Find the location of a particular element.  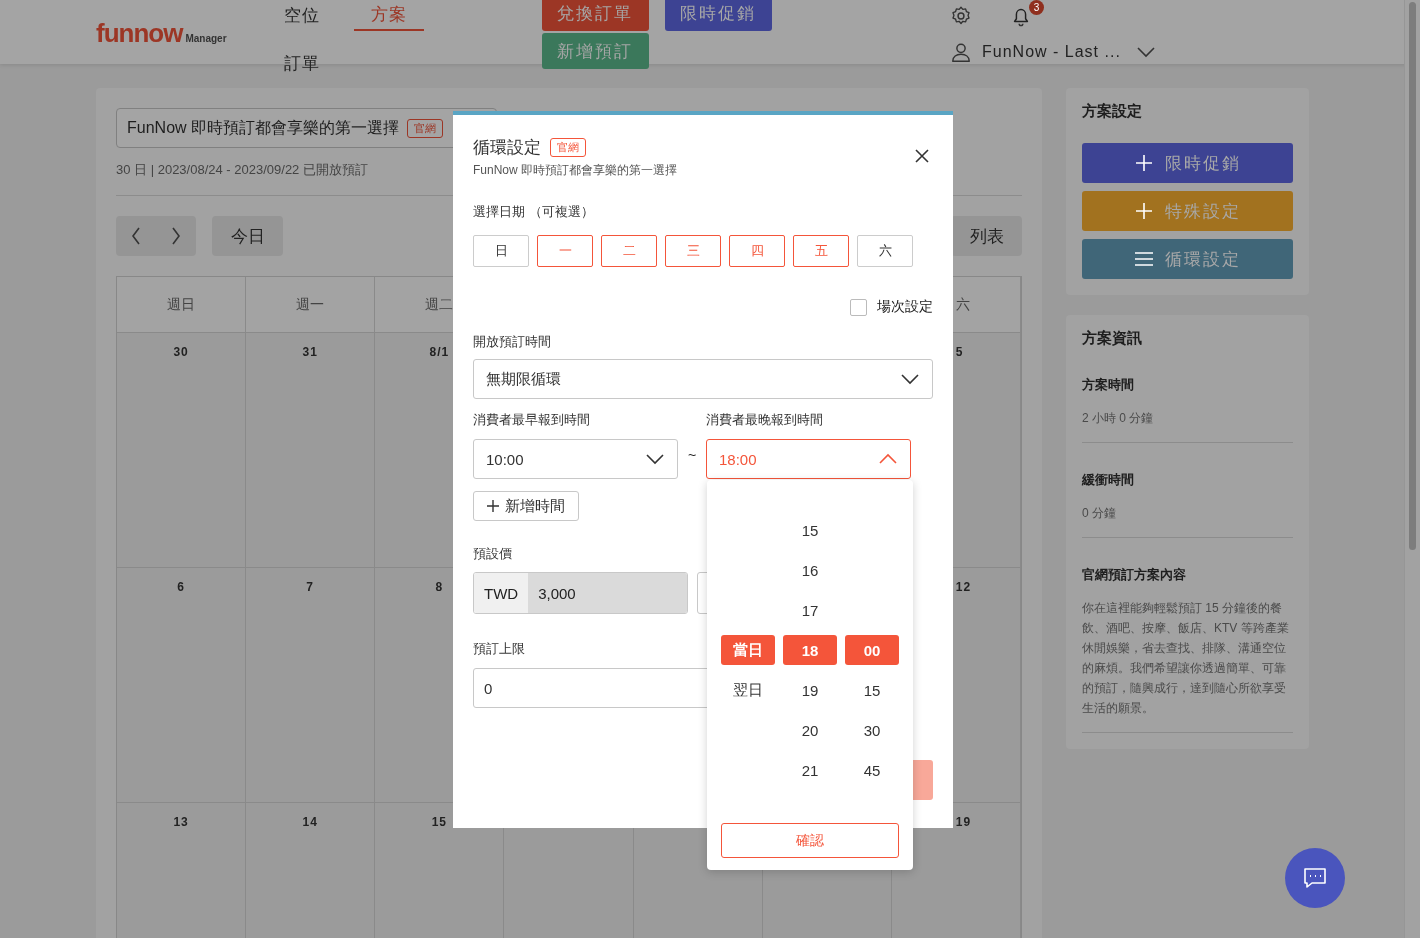

price-field: TWD 3,000 is located at coordinates (580, 593).